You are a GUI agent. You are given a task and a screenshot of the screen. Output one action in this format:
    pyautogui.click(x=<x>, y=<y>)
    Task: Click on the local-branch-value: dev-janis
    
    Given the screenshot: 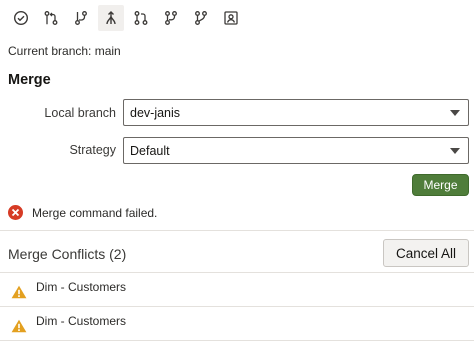 What is the action you would take?
    pyautogui.click(x=155, y=112)
    